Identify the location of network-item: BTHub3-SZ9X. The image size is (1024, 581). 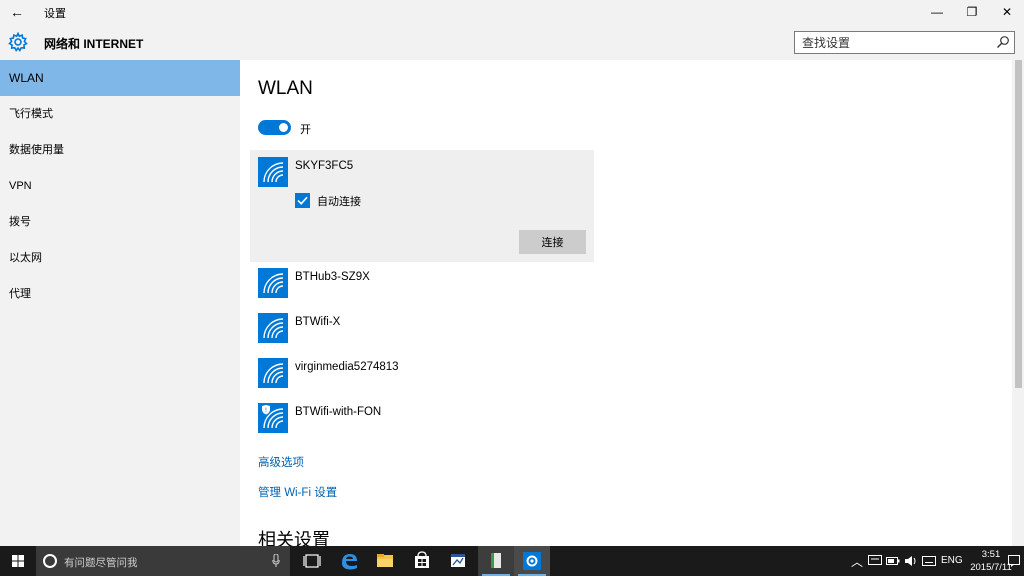
(423, 284).